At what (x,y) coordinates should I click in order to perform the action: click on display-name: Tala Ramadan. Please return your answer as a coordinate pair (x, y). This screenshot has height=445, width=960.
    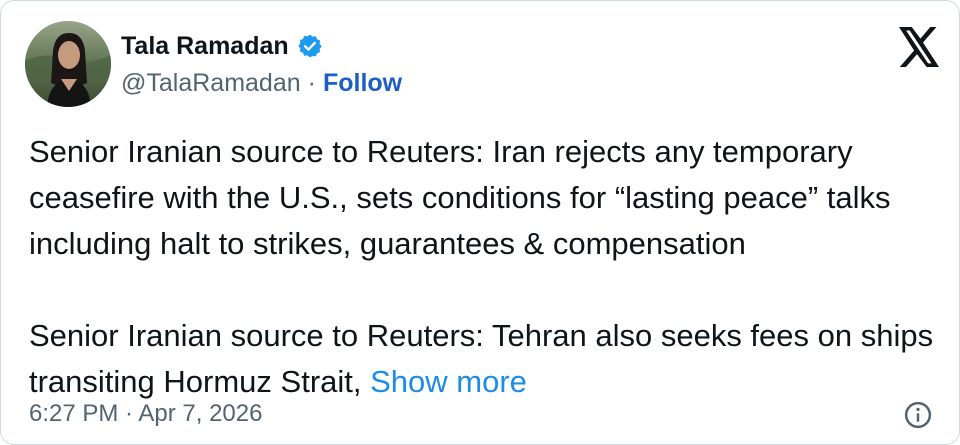
    Looking at the image, I should click on (205, 46).